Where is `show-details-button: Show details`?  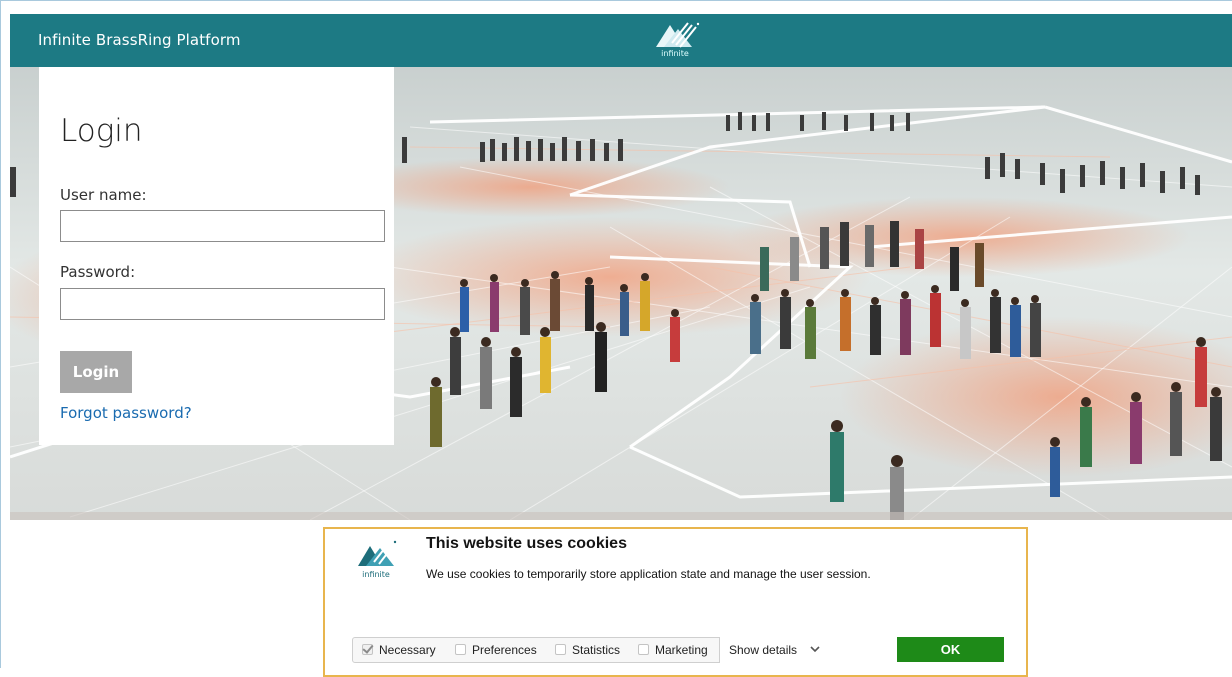 show-details-button: Show details is located at coordinates (772, 650).